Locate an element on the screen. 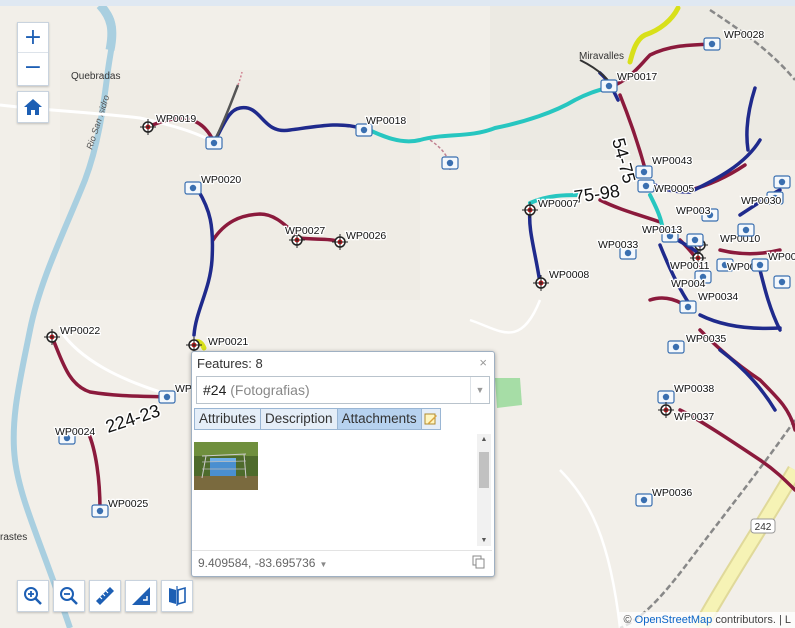 Image resolution: width=795 pixels, height=628 pixels. zoom-out-button: − is located at coordinates (33, 68).